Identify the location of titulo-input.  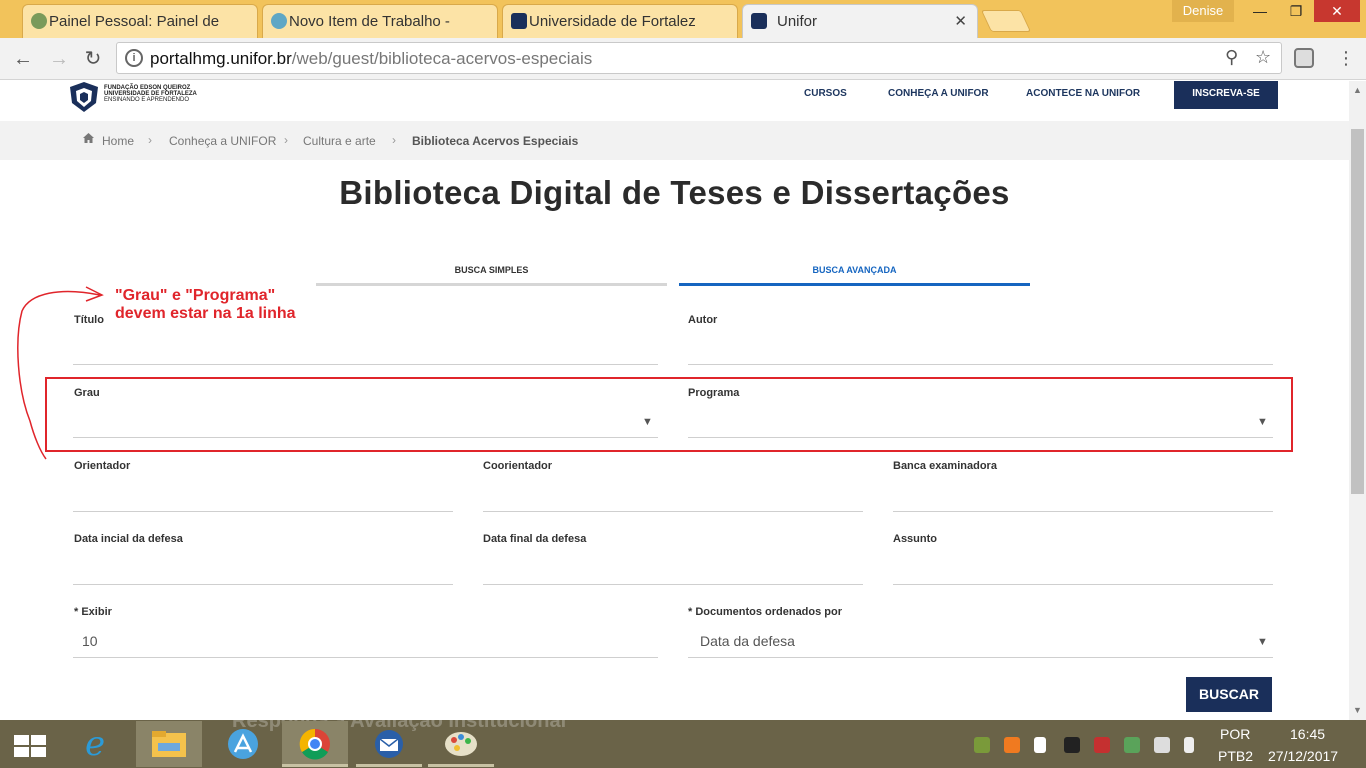
(365, 364).